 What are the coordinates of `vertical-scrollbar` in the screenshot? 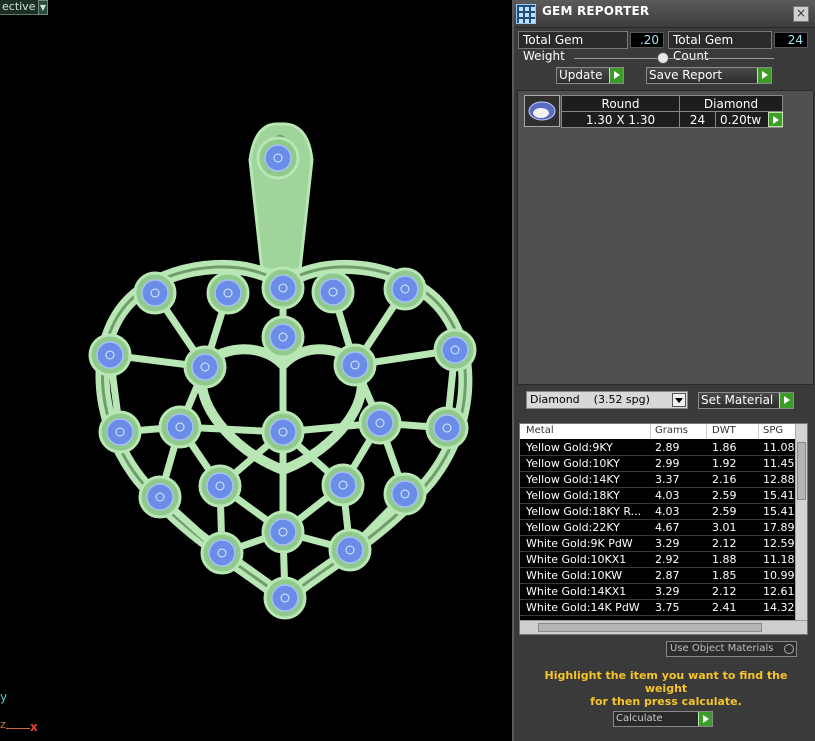 It's located at (801, 522).